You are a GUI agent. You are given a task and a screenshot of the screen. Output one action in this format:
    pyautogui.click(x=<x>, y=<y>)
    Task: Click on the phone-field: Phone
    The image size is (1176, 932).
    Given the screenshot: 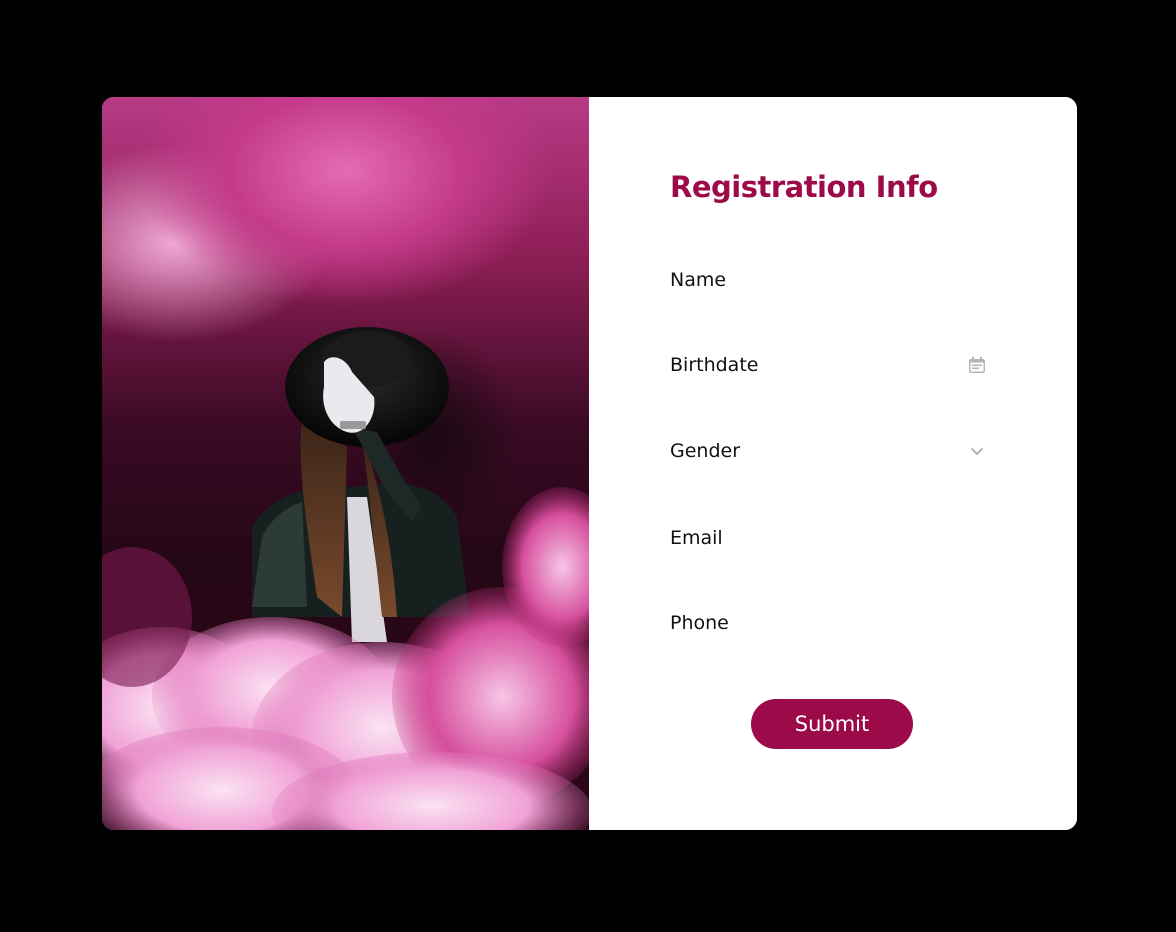 What is the action you would take?
    pyautogui.click(x=829, y=623)
    